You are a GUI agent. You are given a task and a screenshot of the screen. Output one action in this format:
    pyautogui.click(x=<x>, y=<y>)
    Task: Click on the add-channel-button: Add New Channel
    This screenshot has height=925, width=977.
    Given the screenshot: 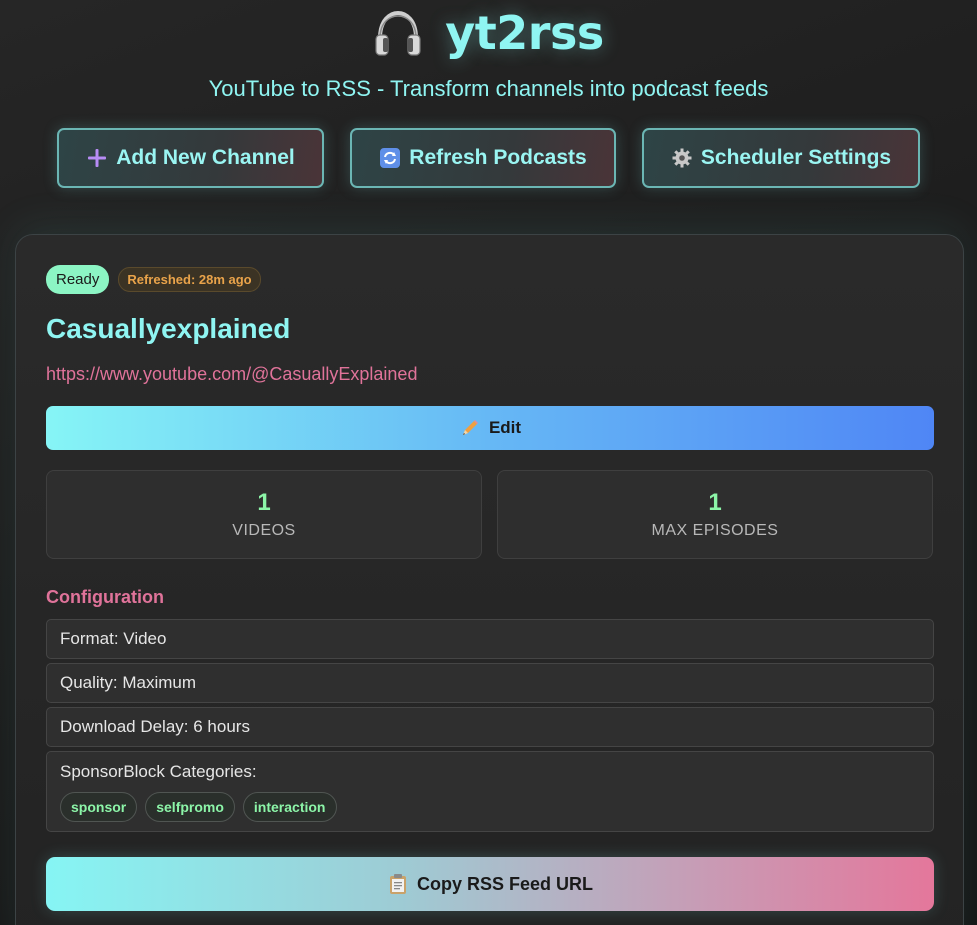 What is the action you would take?
    pyautogui.click(x=190, y=158)
    